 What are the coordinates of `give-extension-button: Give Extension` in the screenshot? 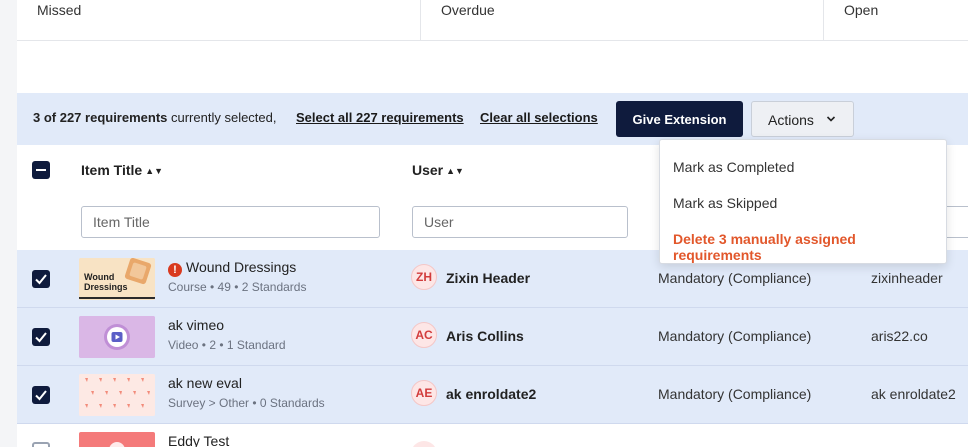 It's located at (679, 119).